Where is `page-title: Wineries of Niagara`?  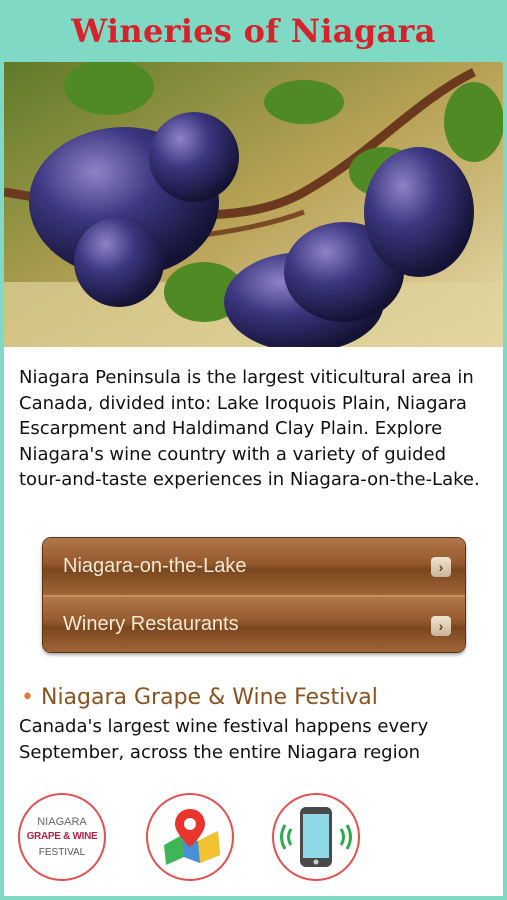
page-title: Wineries of Niagara is located at coordinates (253, 31).